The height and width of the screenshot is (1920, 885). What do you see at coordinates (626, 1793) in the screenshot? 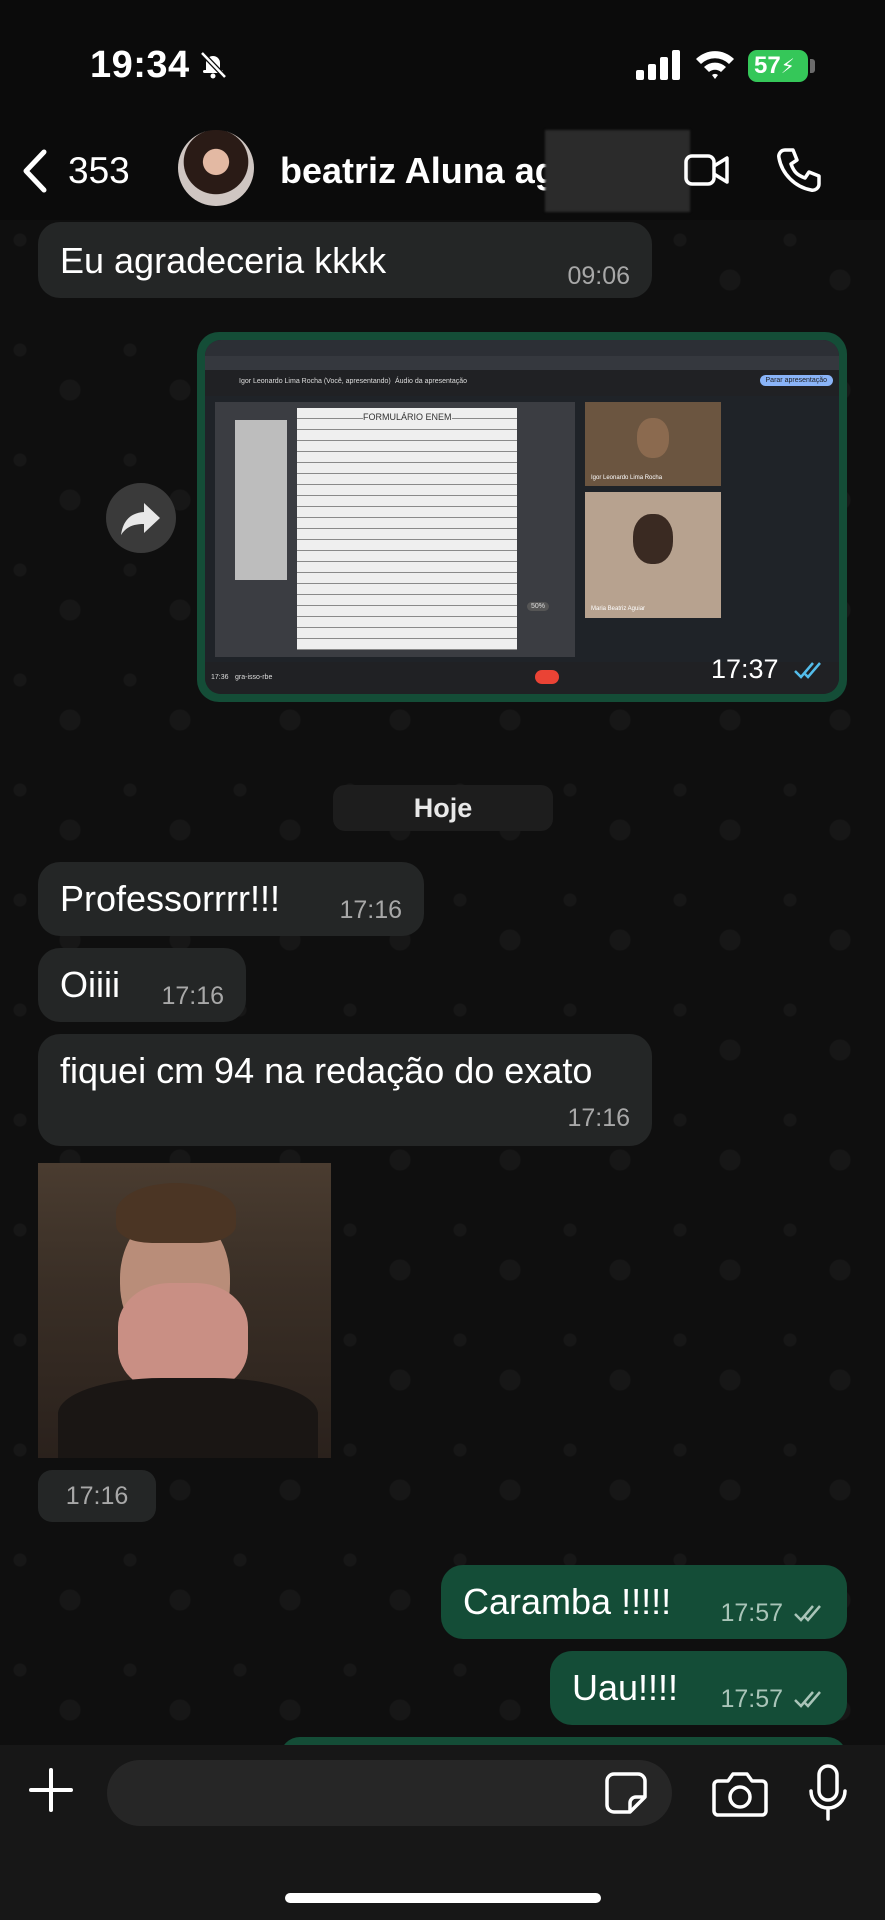
I see `sticker-icon` at bounding box center [626, 1793].